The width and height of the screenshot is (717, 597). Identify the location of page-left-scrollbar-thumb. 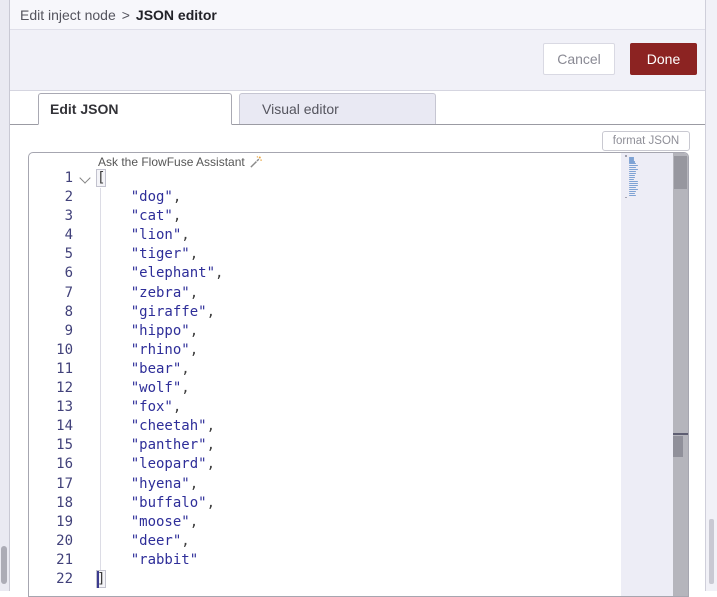
(4, 565).